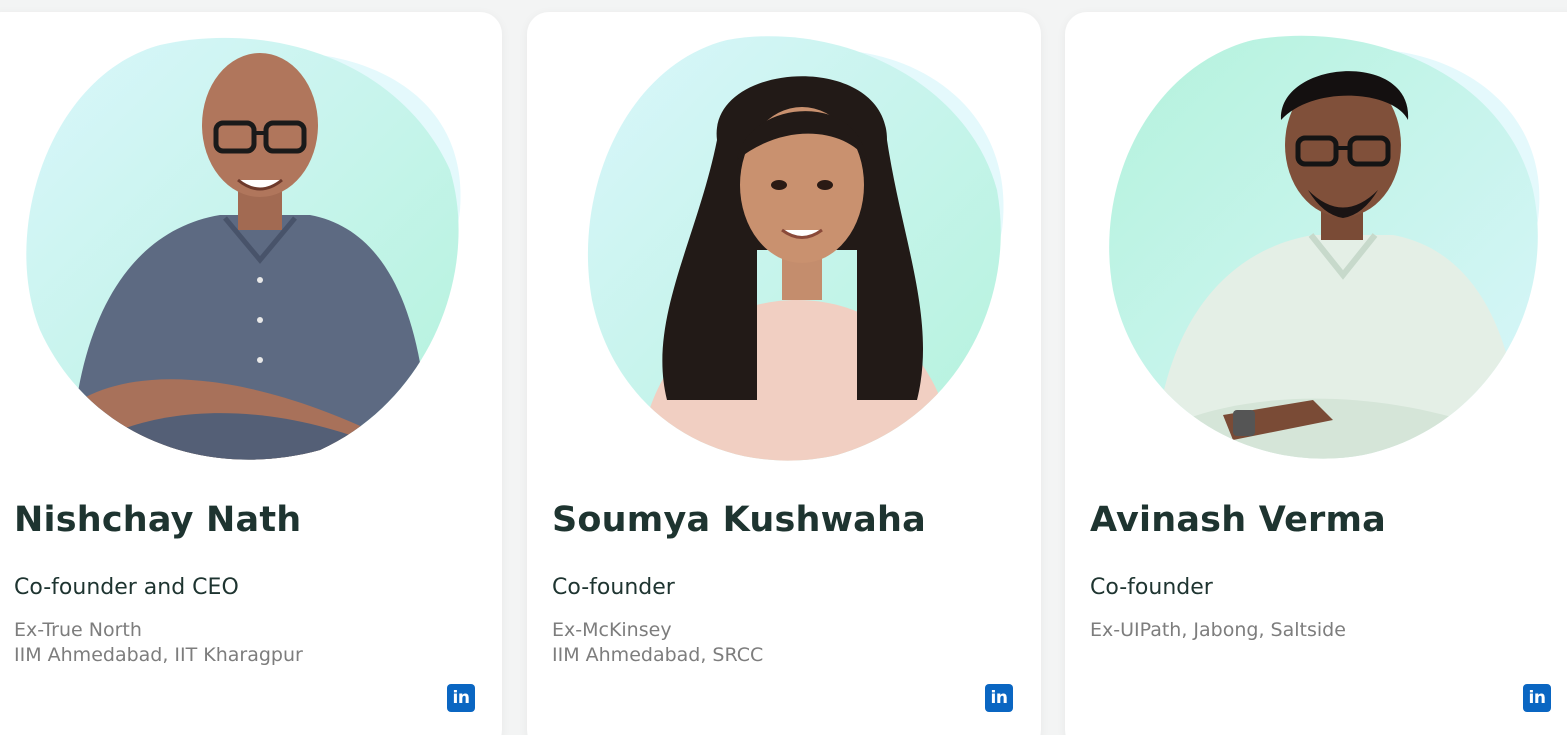  Describe the element at coordinates (158, 655) in the screenshot. I see `member-background-line: IIM Ahmedabad, IIT Kharagpur` at that location.